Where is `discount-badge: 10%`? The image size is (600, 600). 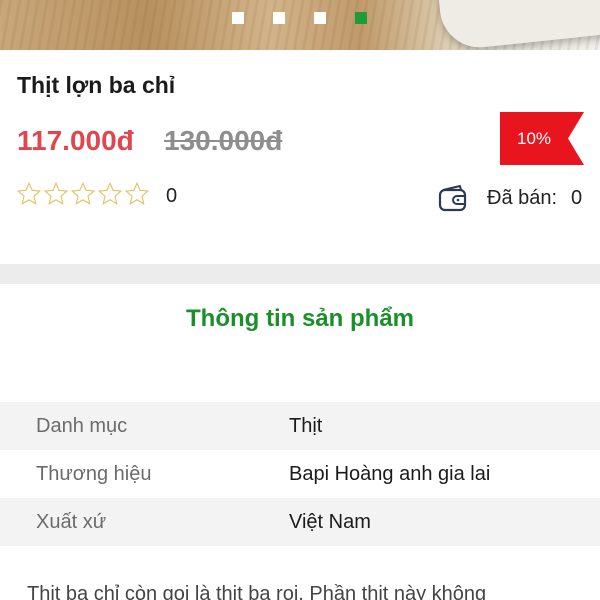
discount-badge: 10% is located at coordinates (542, 138).